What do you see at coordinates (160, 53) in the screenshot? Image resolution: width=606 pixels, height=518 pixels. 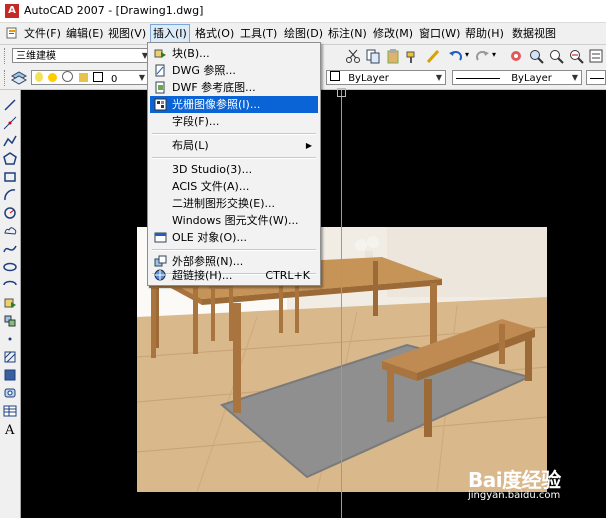 I see `block-icon` at bounding box center [160, 53].